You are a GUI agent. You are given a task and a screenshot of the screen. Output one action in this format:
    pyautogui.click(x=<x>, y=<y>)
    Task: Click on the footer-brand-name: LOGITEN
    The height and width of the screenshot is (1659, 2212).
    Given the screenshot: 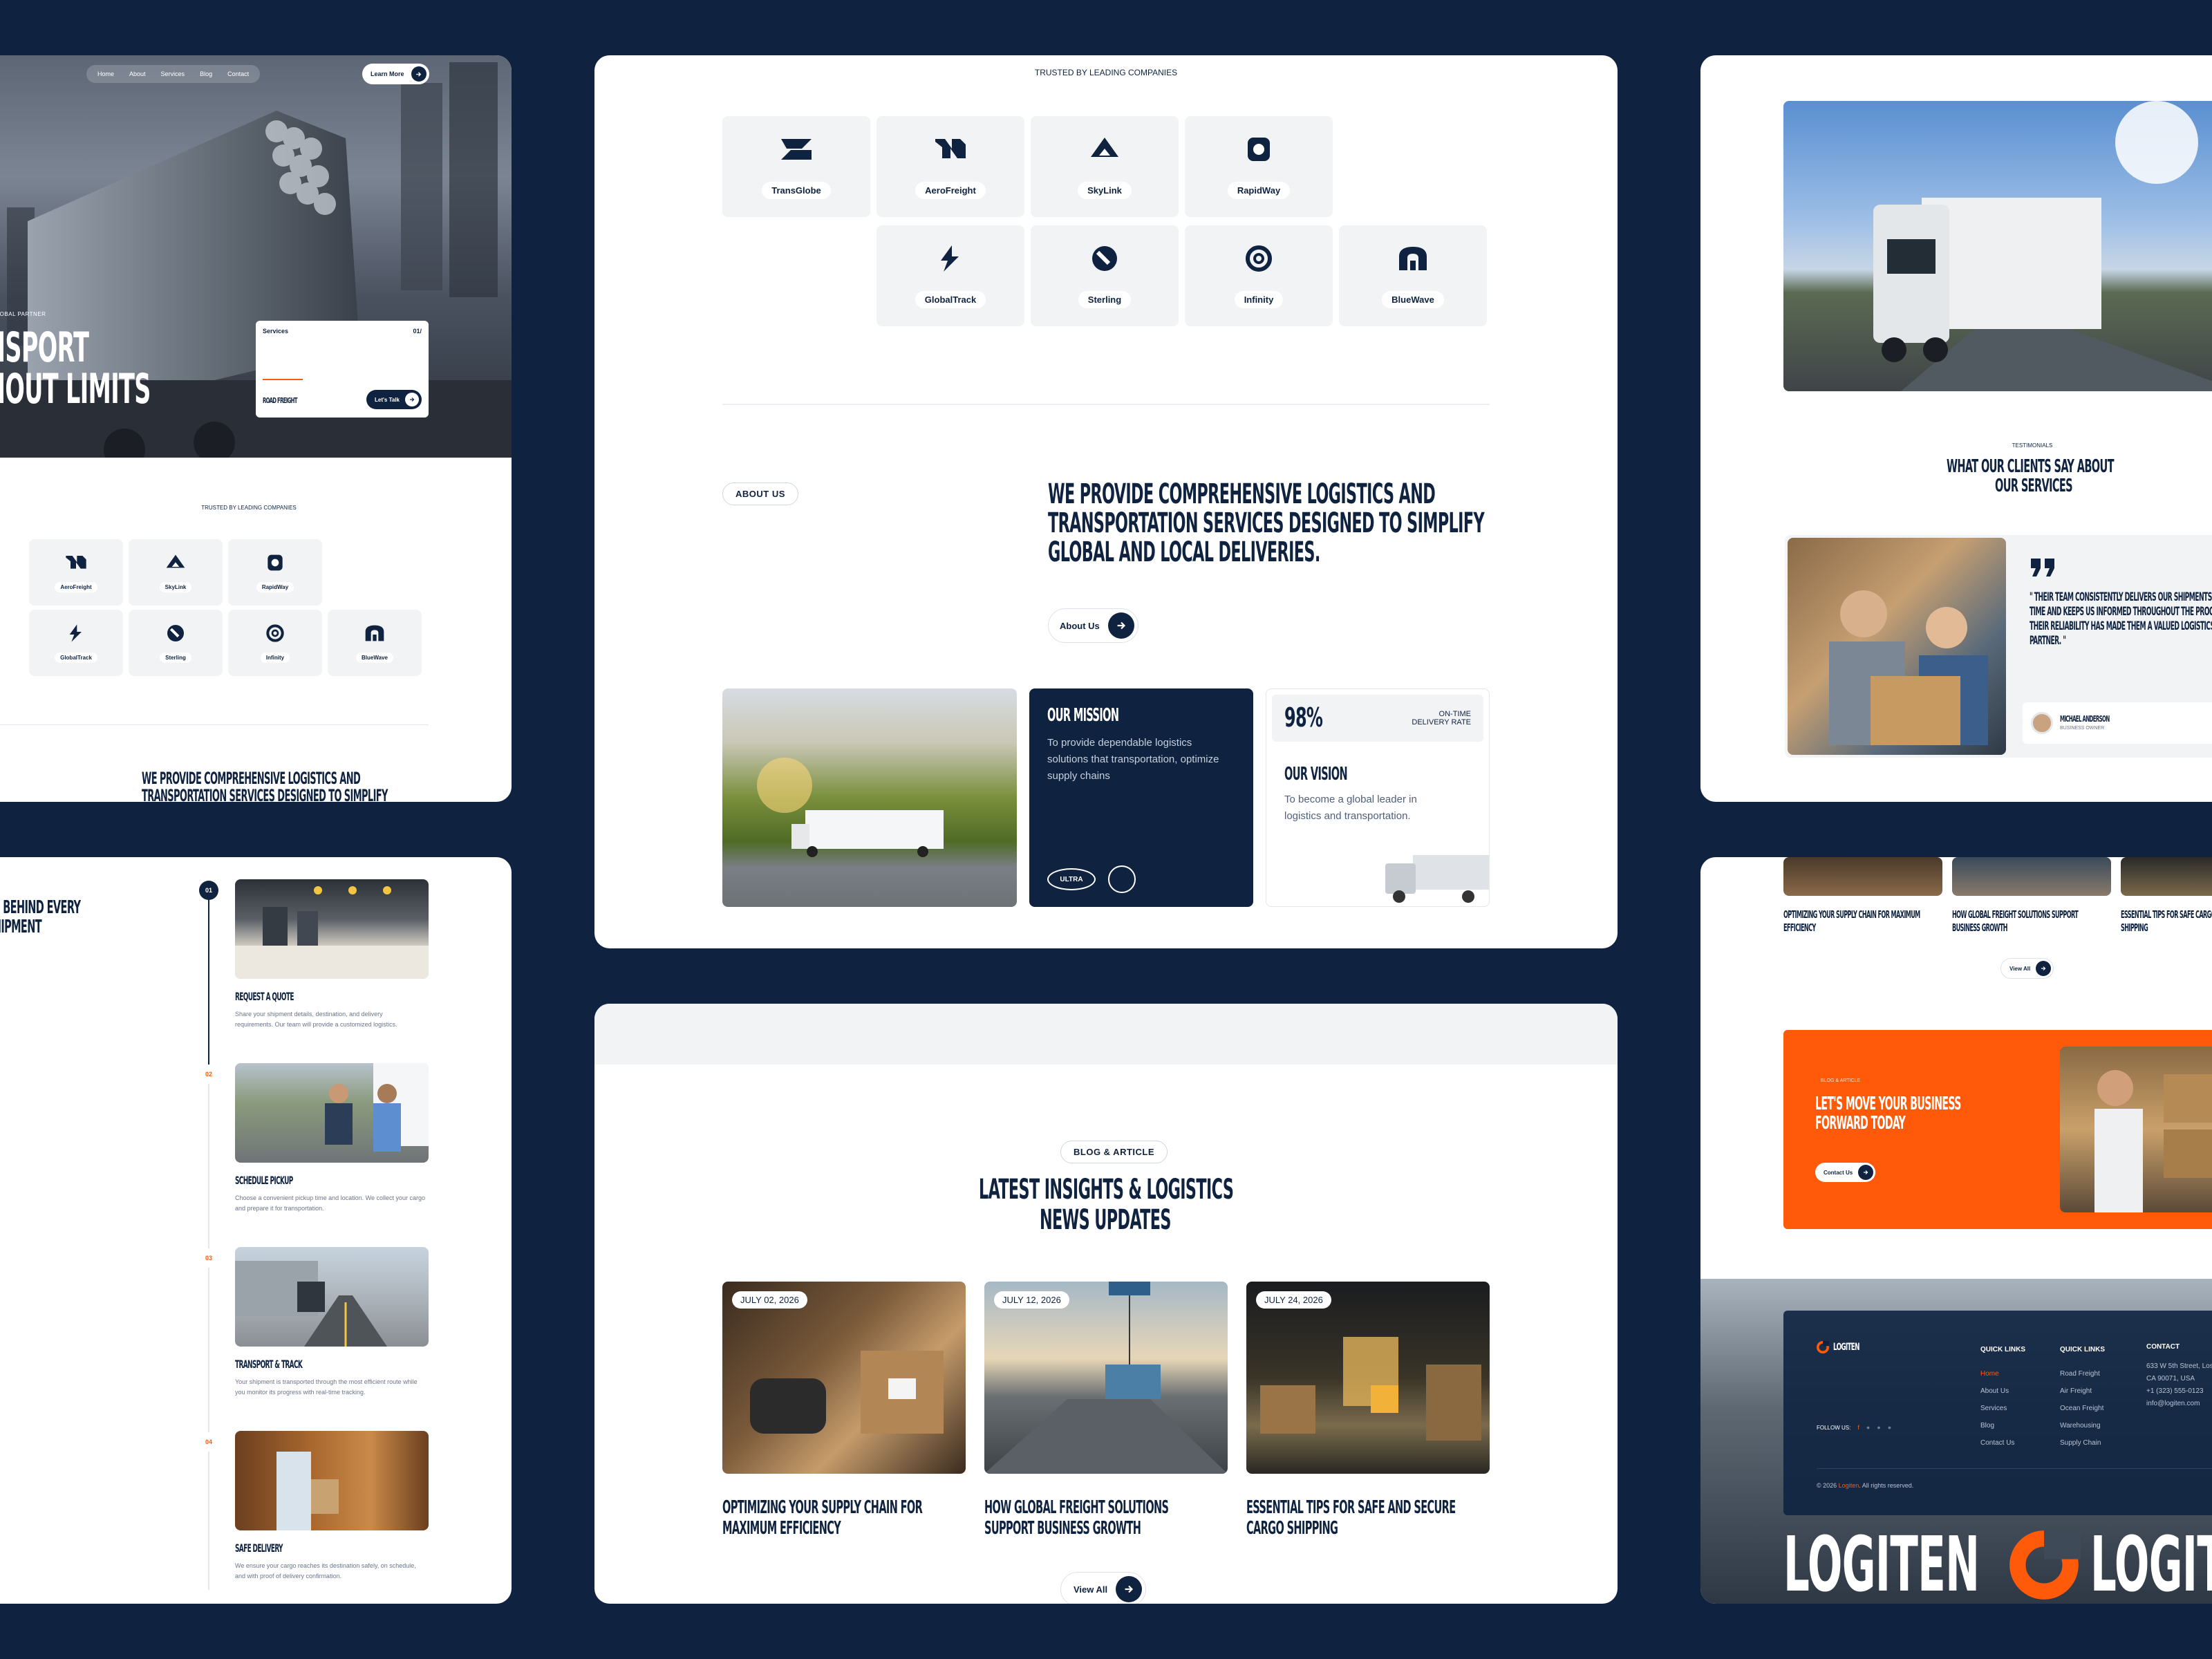 What is the action you would take?
    pyautogui.click(x=1846, y=1347)
    